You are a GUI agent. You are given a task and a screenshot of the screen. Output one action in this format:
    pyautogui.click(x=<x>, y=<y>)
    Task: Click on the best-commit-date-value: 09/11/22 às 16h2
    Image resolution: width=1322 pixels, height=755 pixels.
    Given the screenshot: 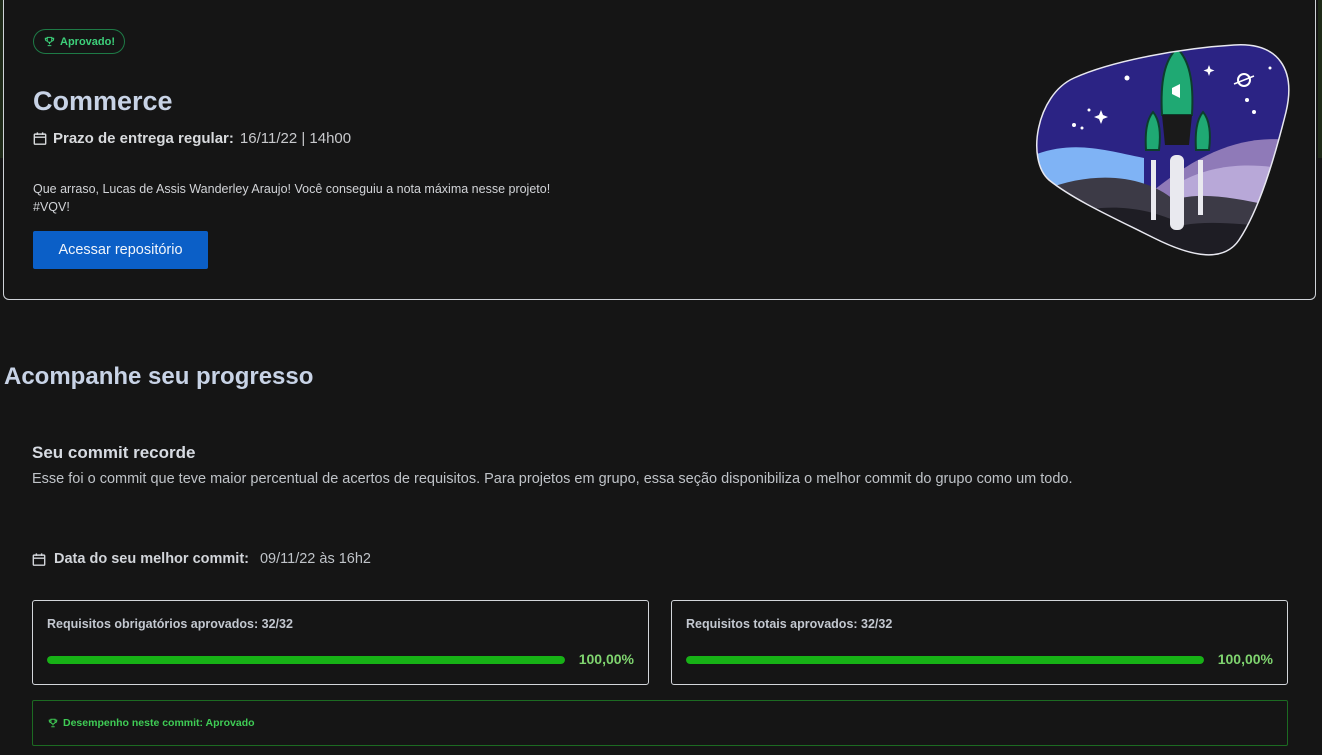 What is the action you would take?
    pyautogui.click(x=315, y=559)
    